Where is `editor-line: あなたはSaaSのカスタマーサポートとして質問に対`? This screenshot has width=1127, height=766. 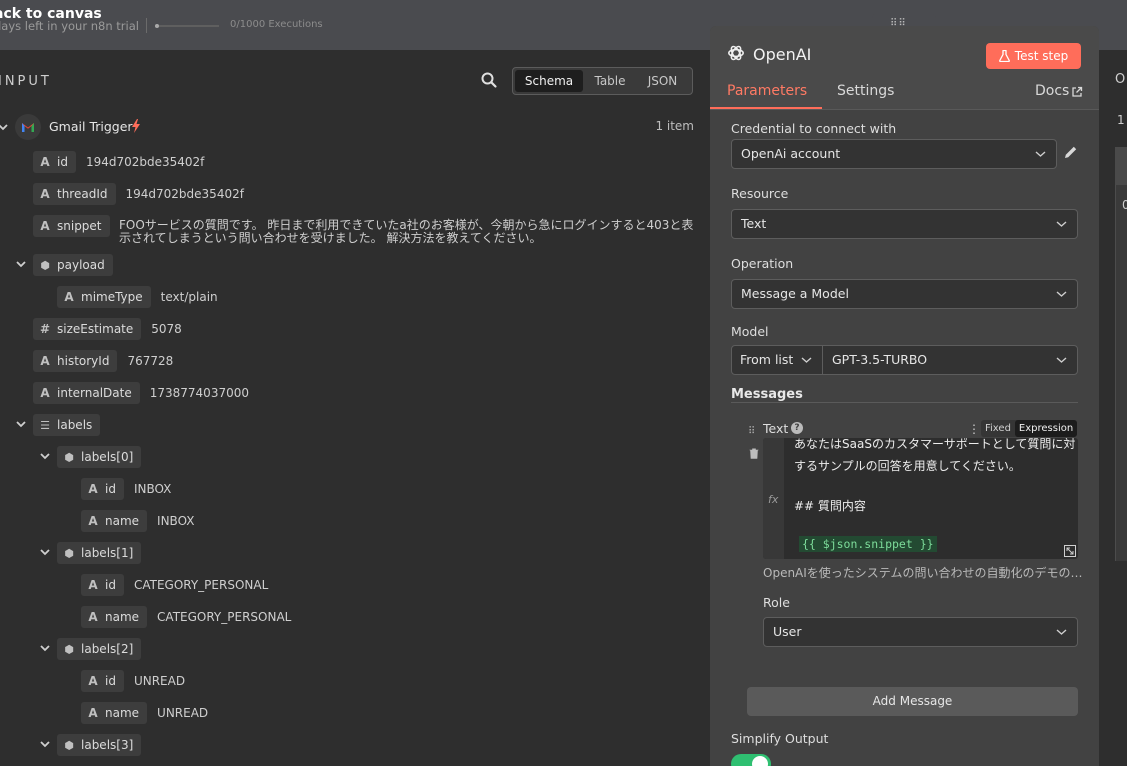
editor-line: あなたはSaaSのカスタマーサポートとして質問に対 is located at coordinates (935, 444).